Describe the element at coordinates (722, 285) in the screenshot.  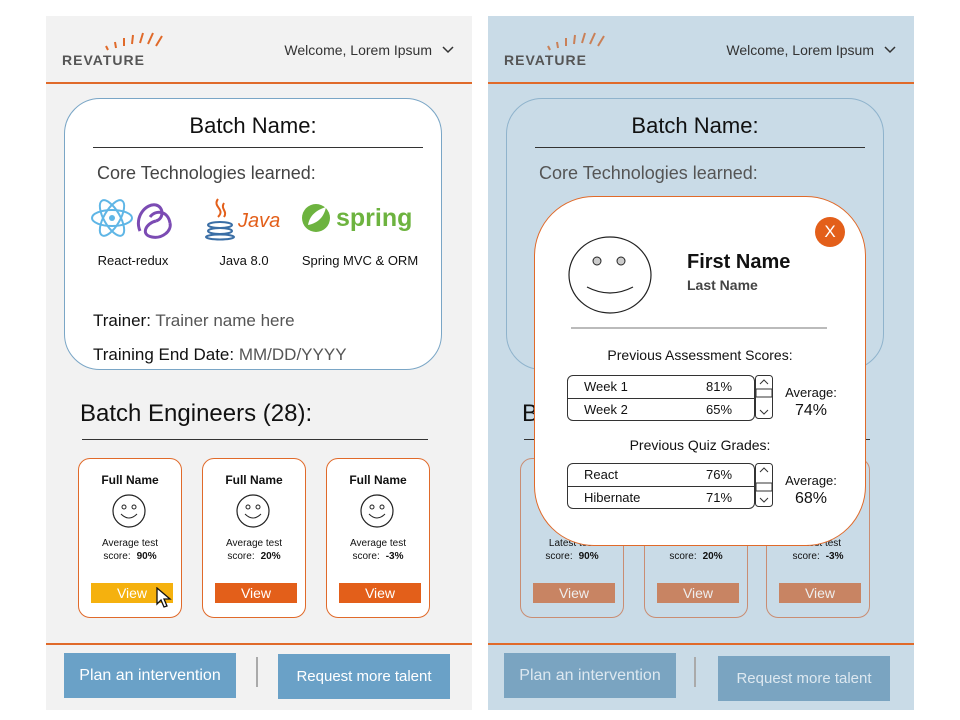
I see `last-name: Last Name` at that location.